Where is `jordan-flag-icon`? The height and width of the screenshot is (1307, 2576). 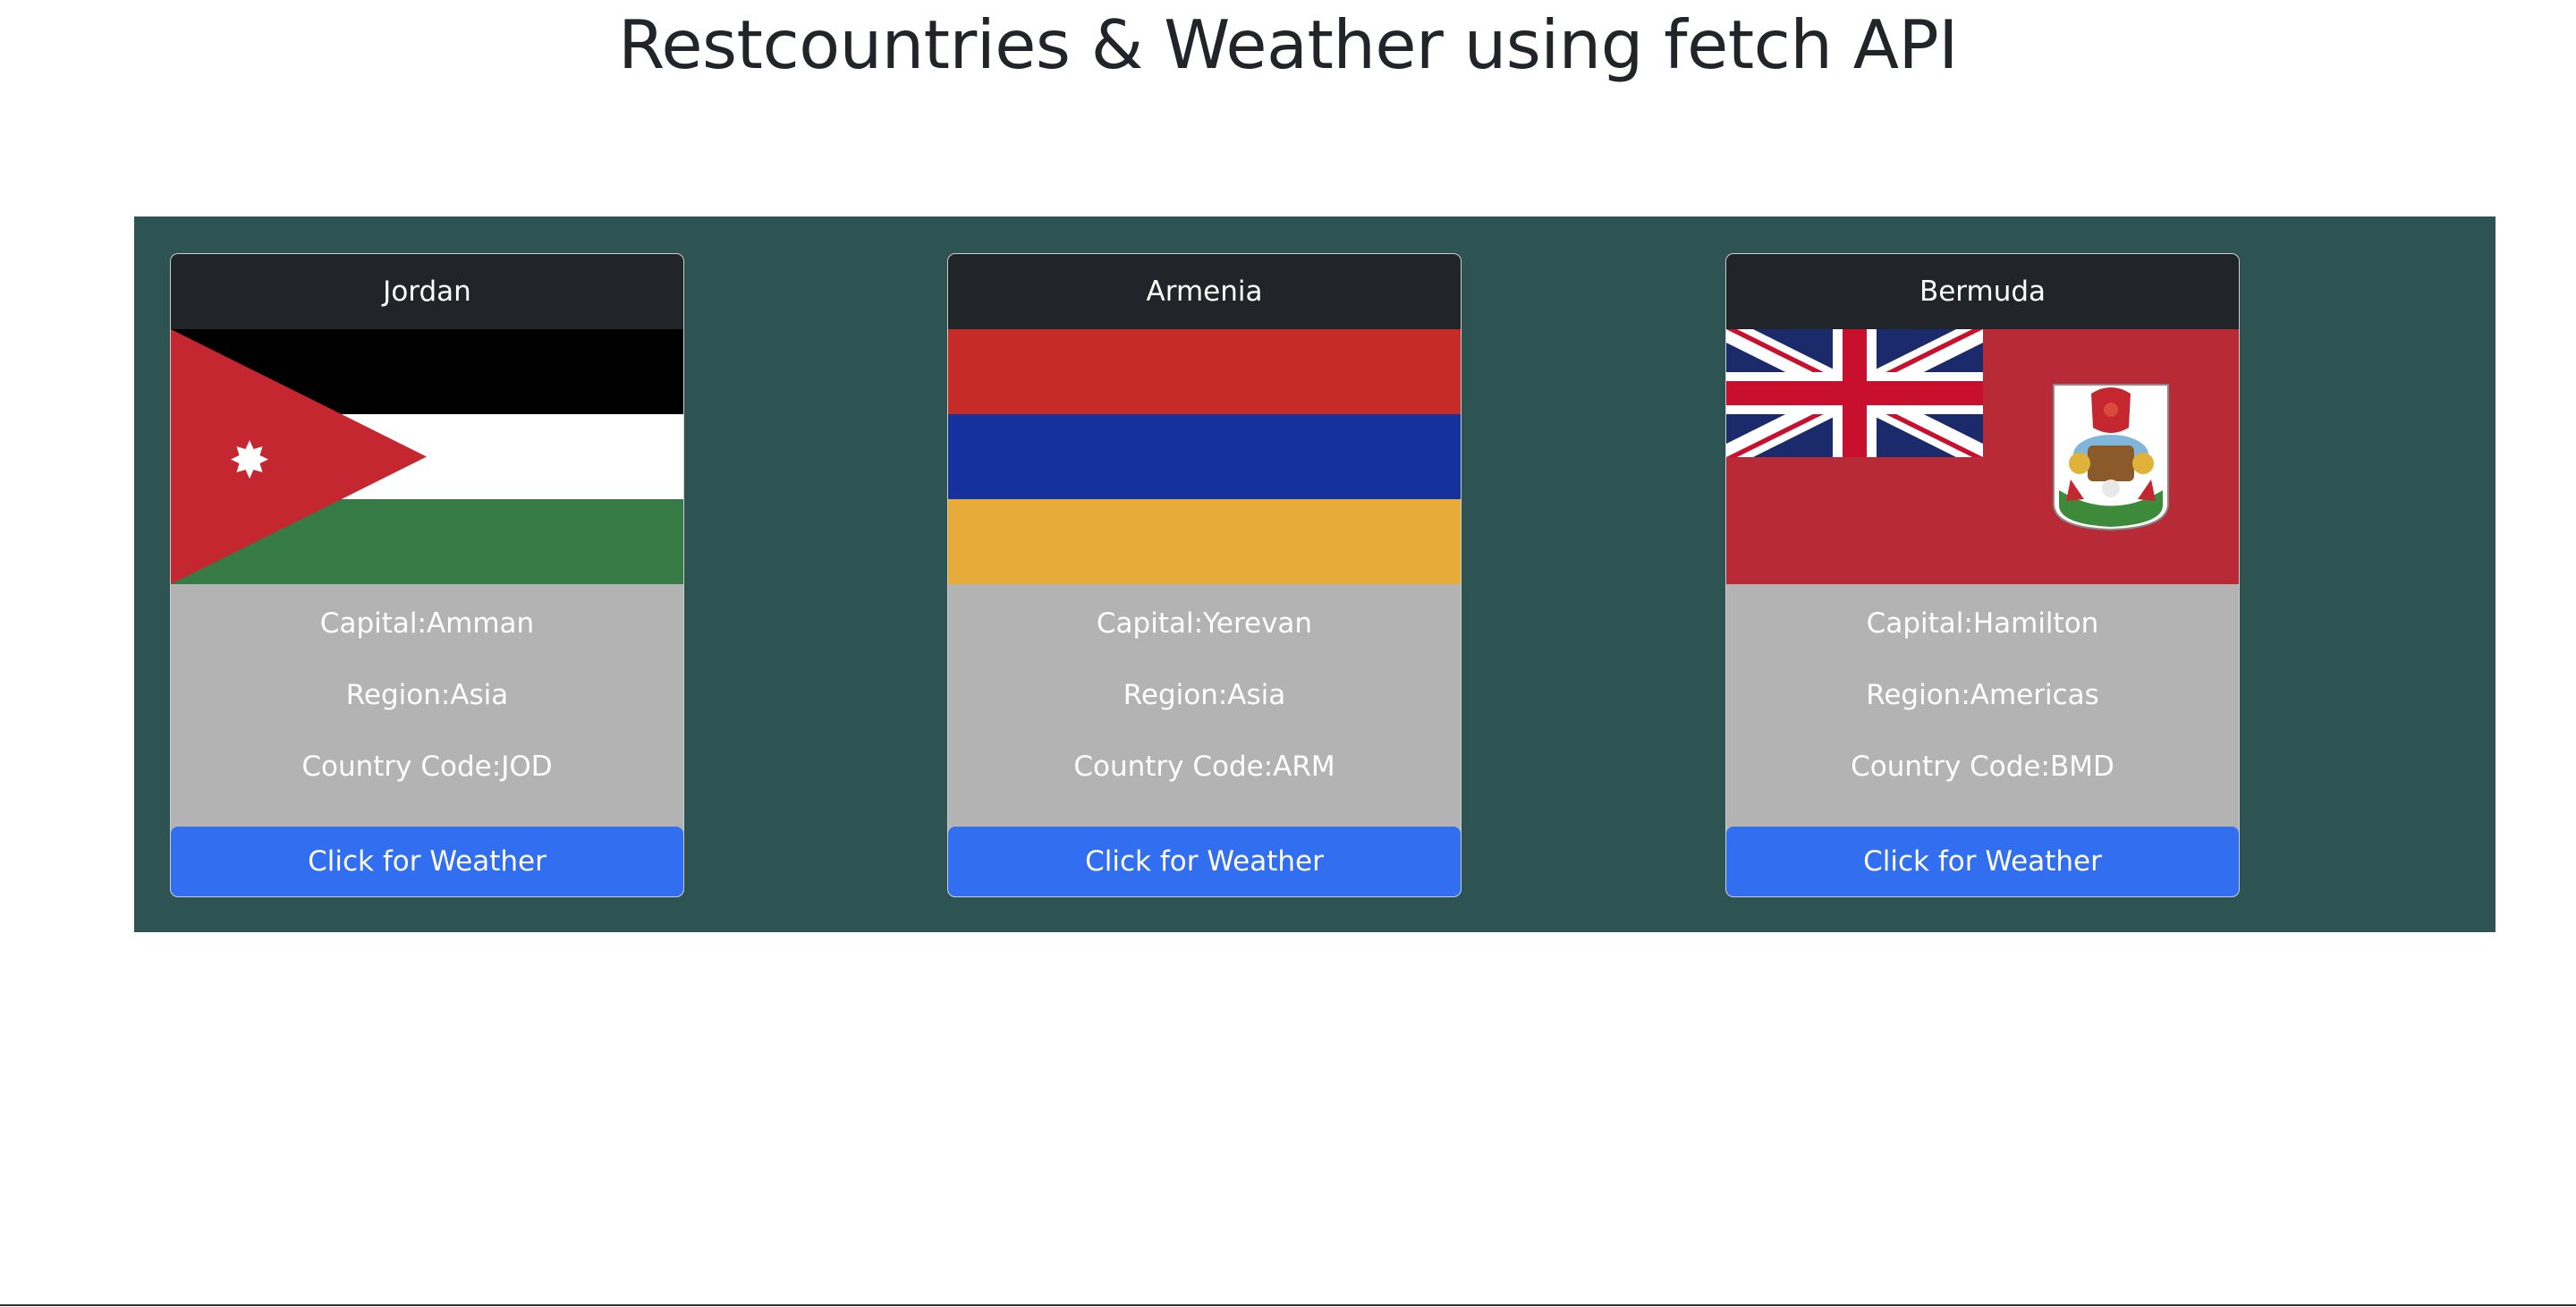 jordan-flag-icon is located at coordinates (427, 456).